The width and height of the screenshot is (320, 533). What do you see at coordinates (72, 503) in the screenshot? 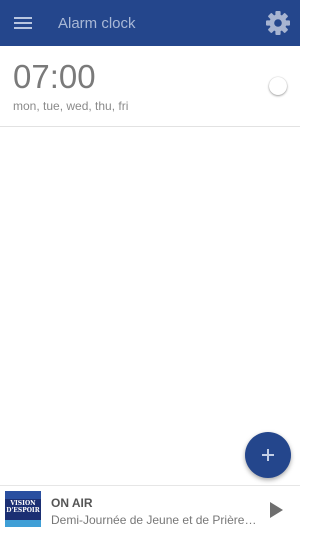
I see `on-air-label: ON AIR` at bounding box center [72, 503].